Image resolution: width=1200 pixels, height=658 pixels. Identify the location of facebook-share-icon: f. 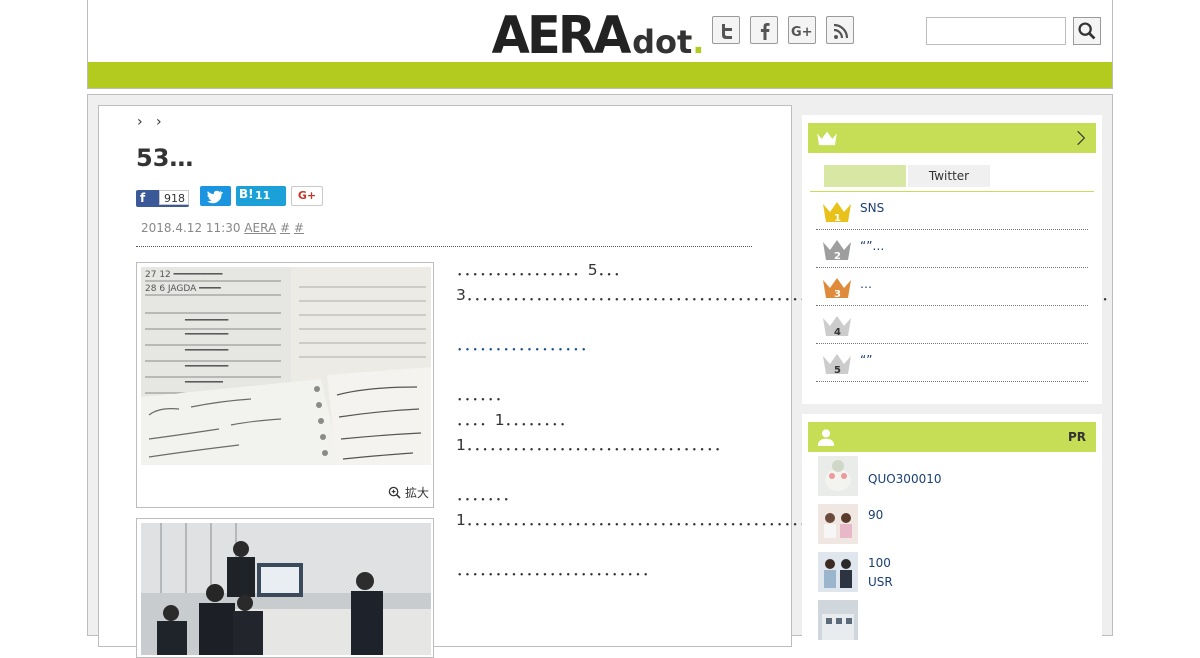
(143, 198).